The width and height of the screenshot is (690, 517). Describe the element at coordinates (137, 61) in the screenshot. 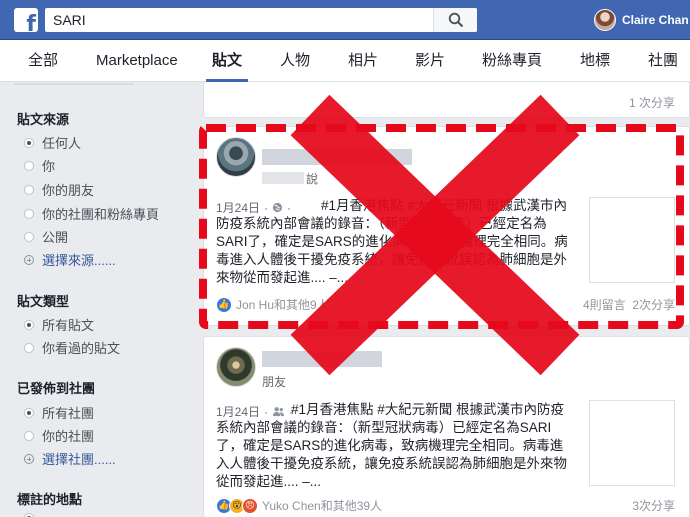

I see `tab-marketplace: Marketplace` at that location.